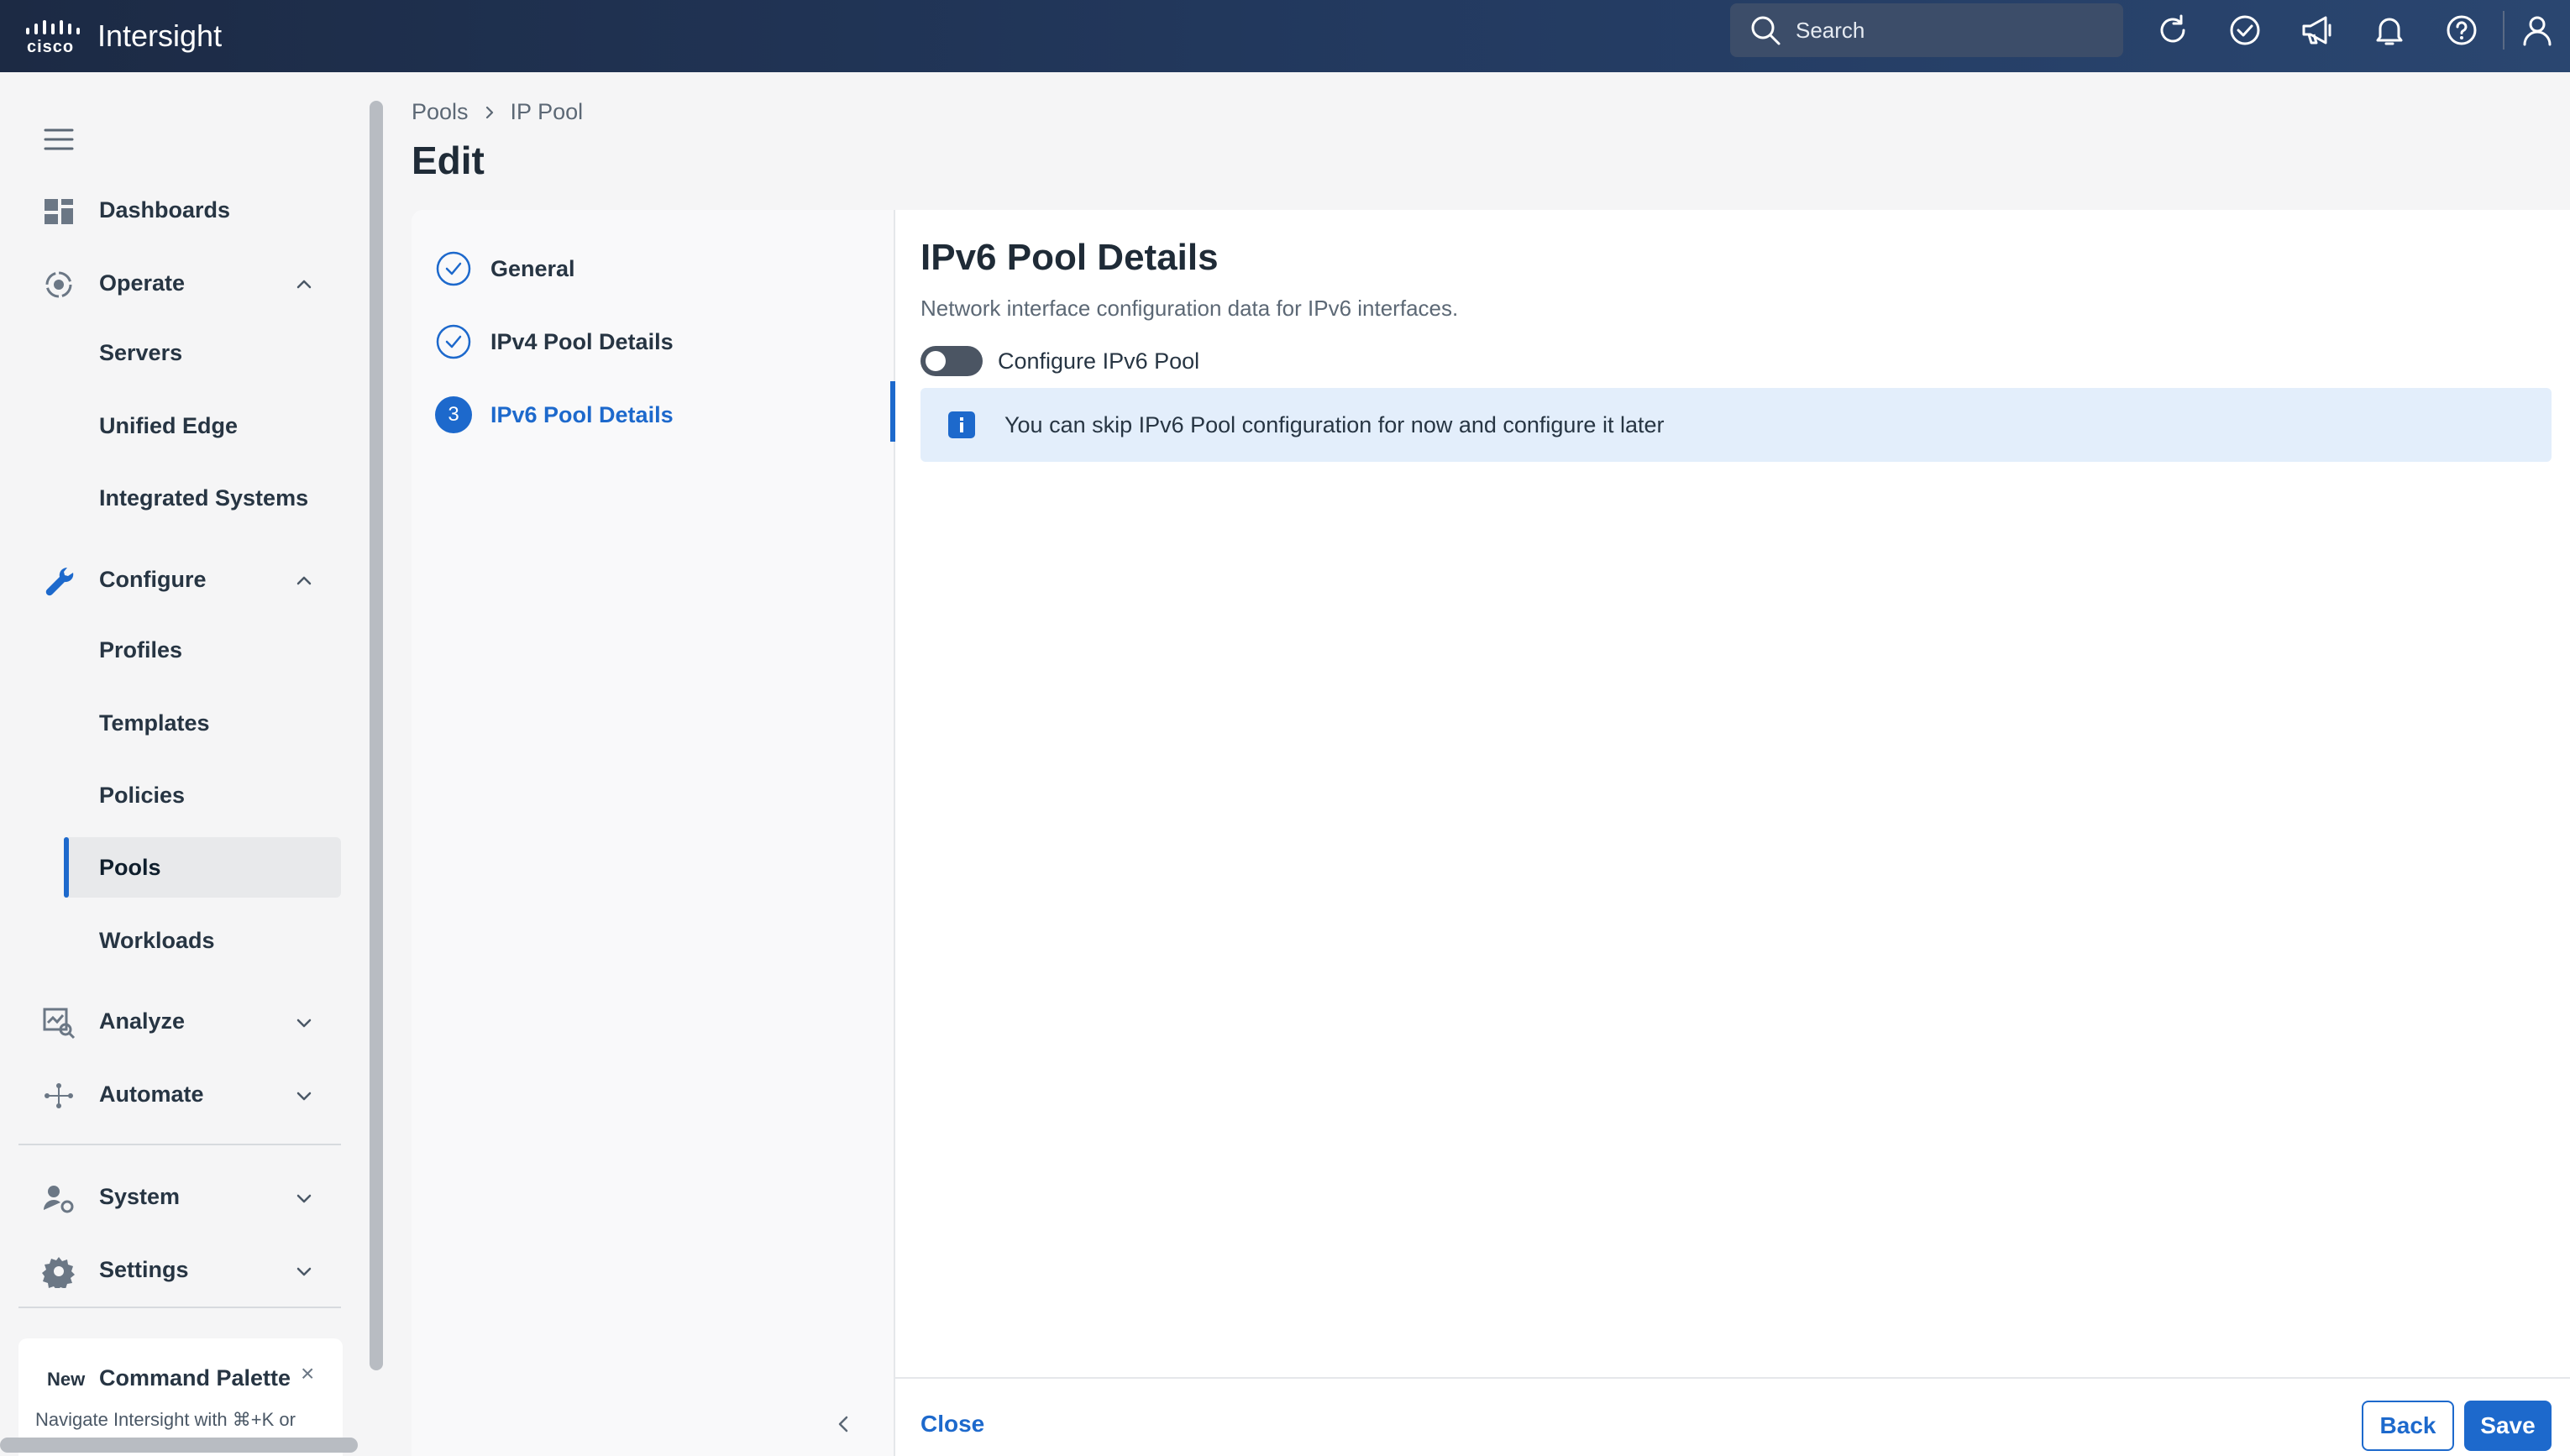 The image size is (2570, 1456). What do you see at coordinates (202, 867) in the screenshot?
I see `sidebar-item-pools: Pools` at bounding box center [202, 867].